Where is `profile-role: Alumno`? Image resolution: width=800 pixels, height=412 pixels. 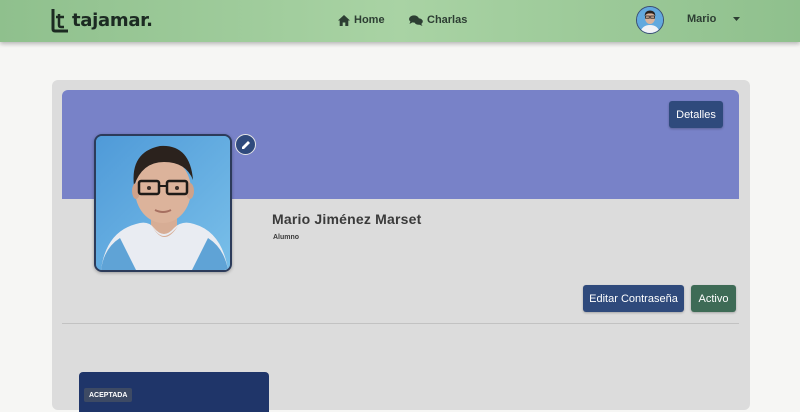 profile-role: Alumno is located at coordinates (286, 237).